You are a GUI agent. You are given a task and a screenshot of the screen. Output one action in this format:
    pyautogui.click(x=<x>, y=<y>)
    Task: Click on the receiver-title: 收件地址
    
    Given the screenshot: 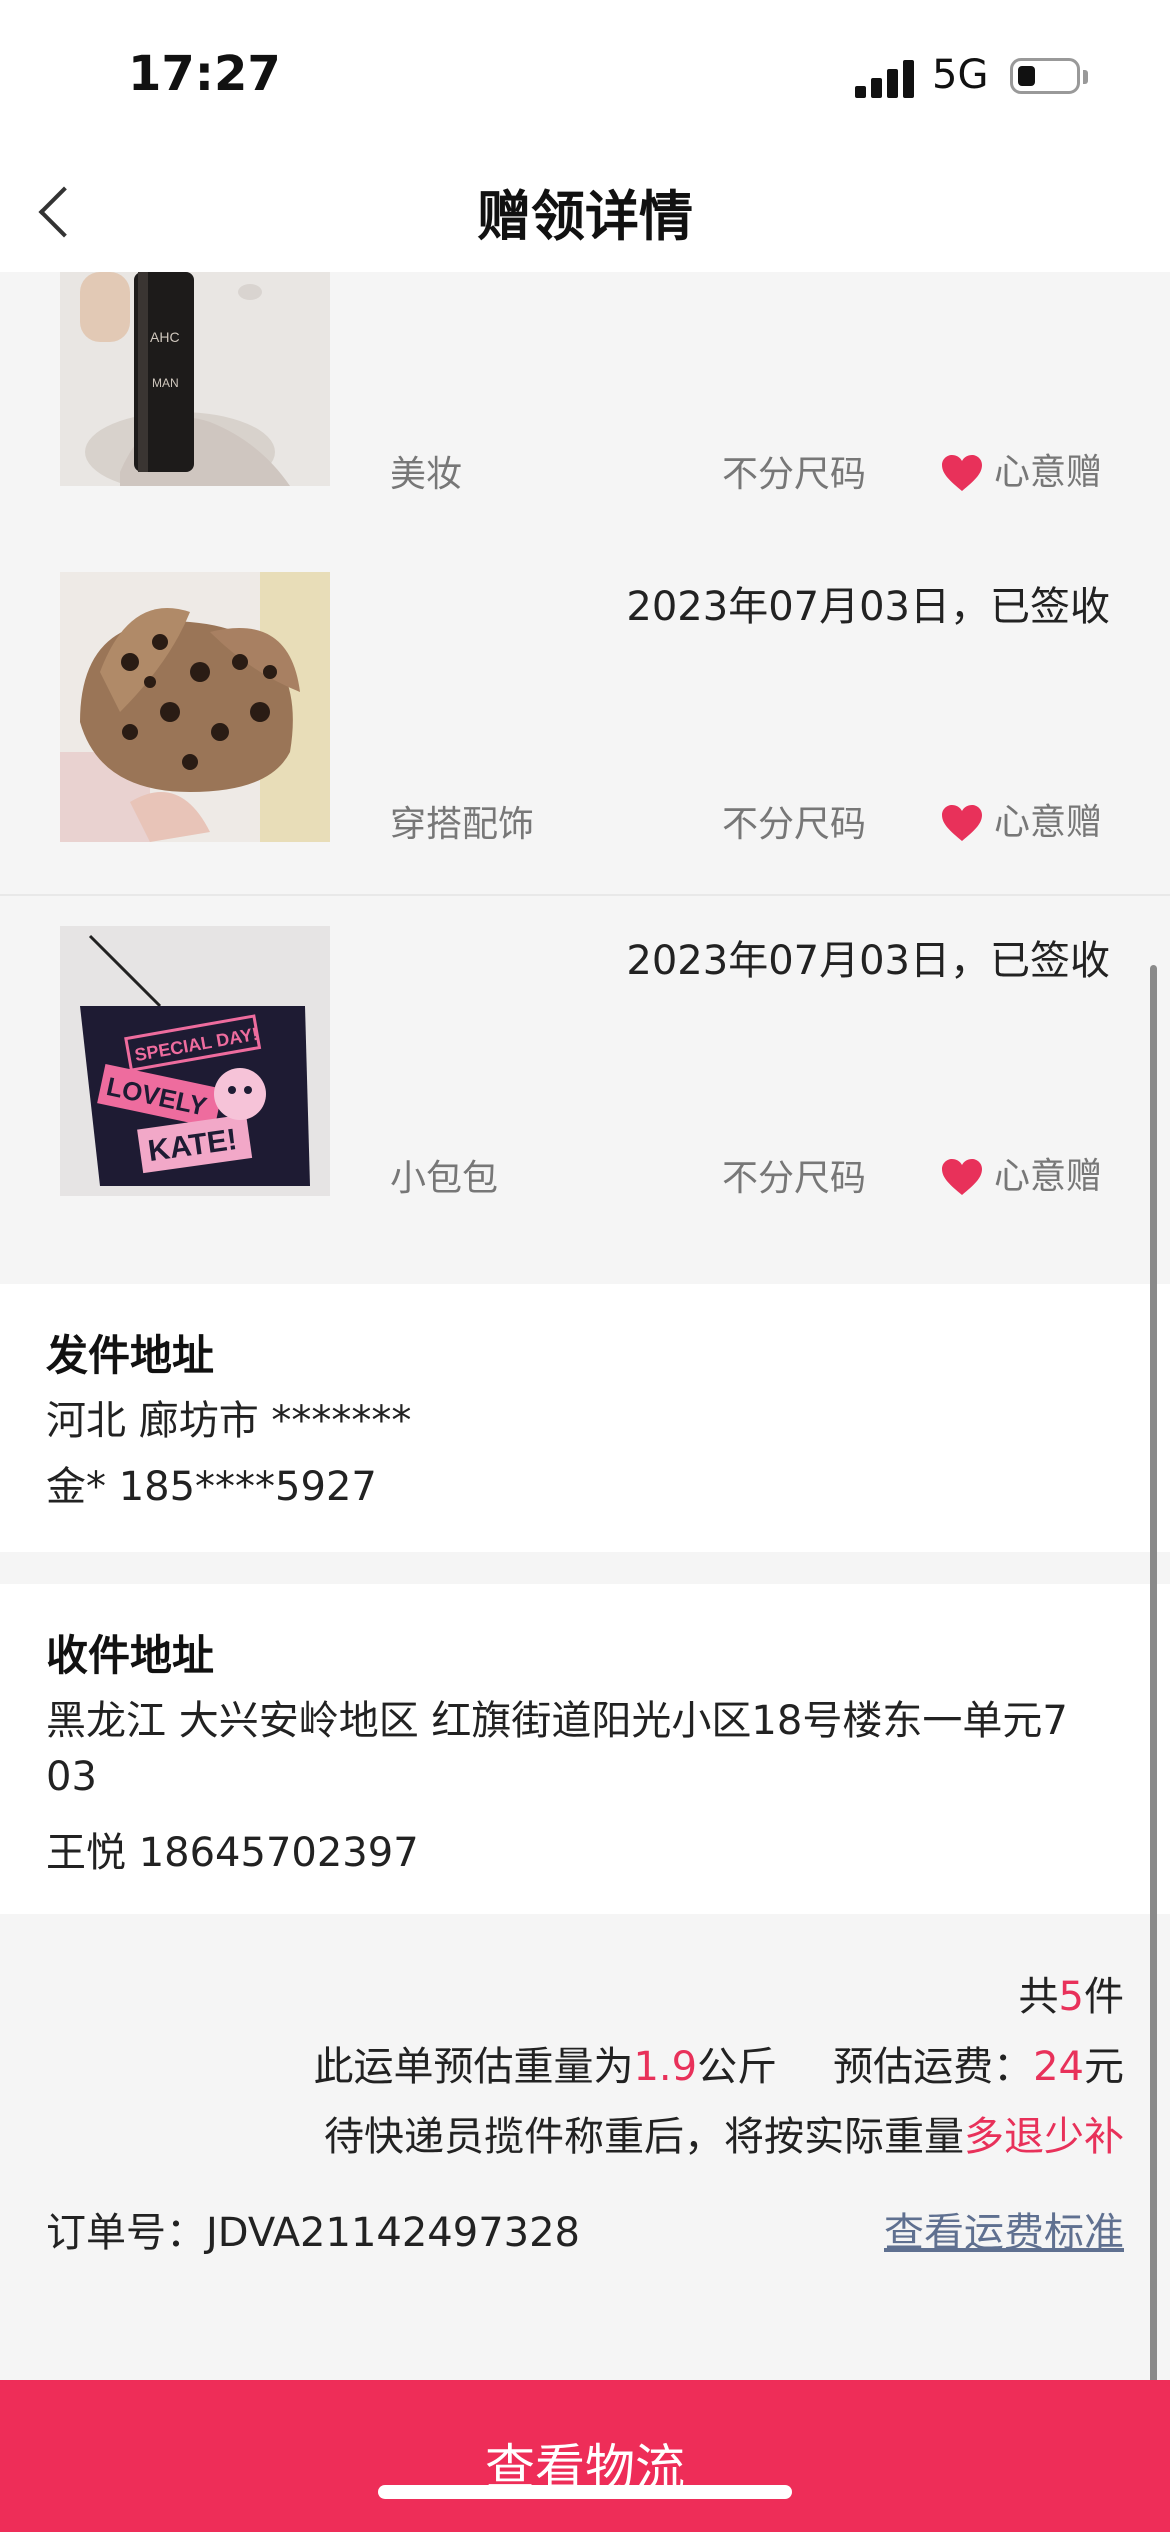 What is the action you would take?
    pyautogui.click(x=130, y=1655)
    